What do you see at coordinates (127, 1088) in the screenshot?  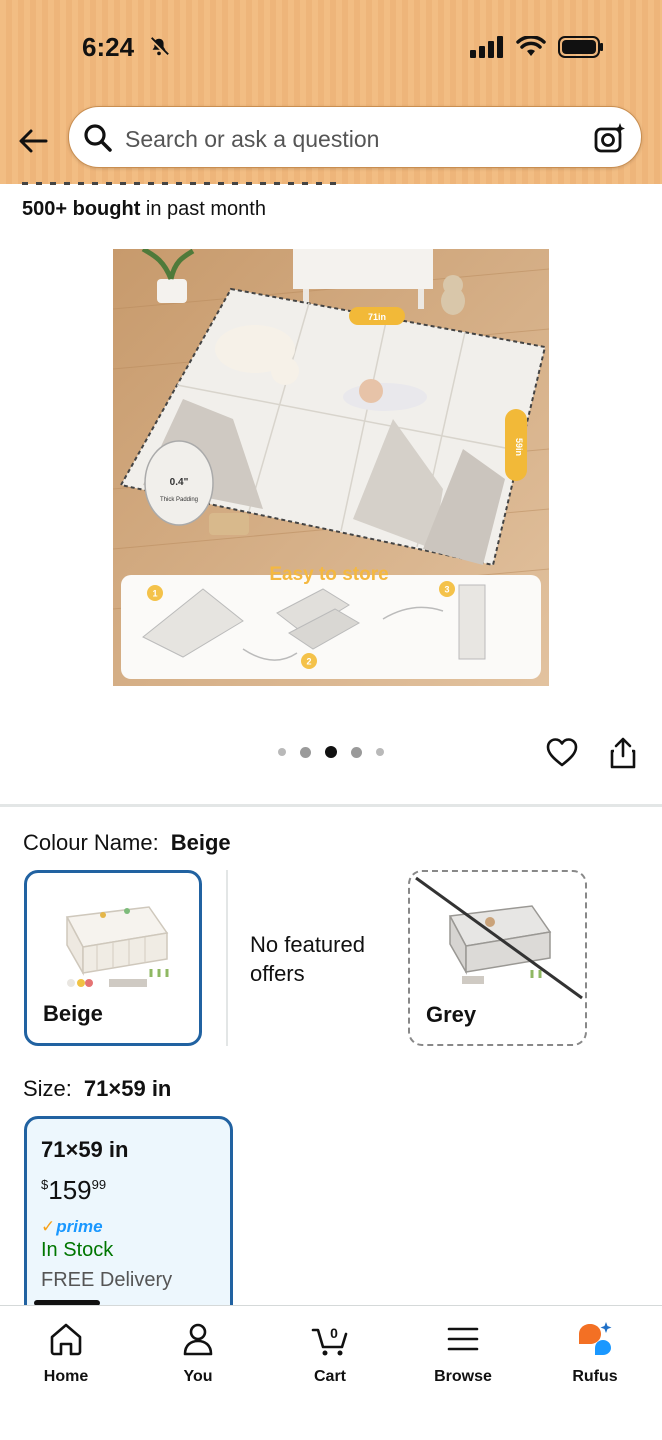 I see `size-value: 71×59 in` at bounding box center [127, 1088].